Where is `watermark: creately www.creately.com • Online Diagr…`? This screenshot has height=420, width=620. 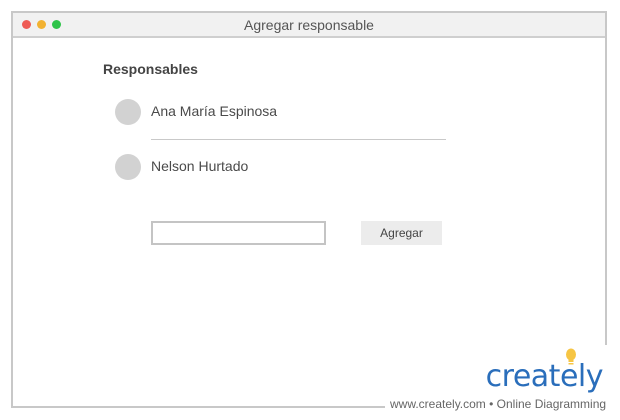
watermark: creately www.creately.com • Online Diagr… is located at coordinates (500, 380).